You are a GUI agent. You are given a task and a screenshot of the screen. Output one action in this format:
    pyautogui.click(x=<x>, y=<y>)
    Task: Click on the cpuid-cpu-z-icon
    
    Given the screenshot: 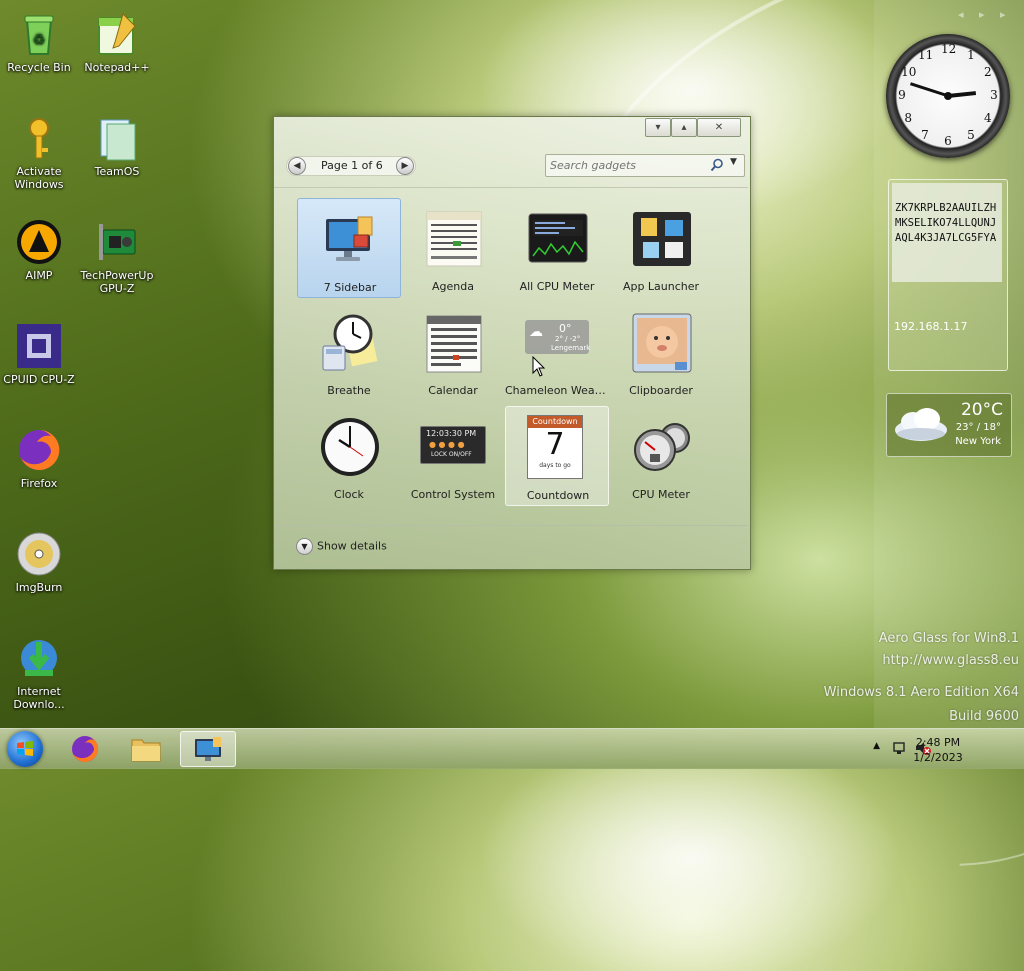 What is the action you would take?
    pyautogui.click(x=39, y=346)
    